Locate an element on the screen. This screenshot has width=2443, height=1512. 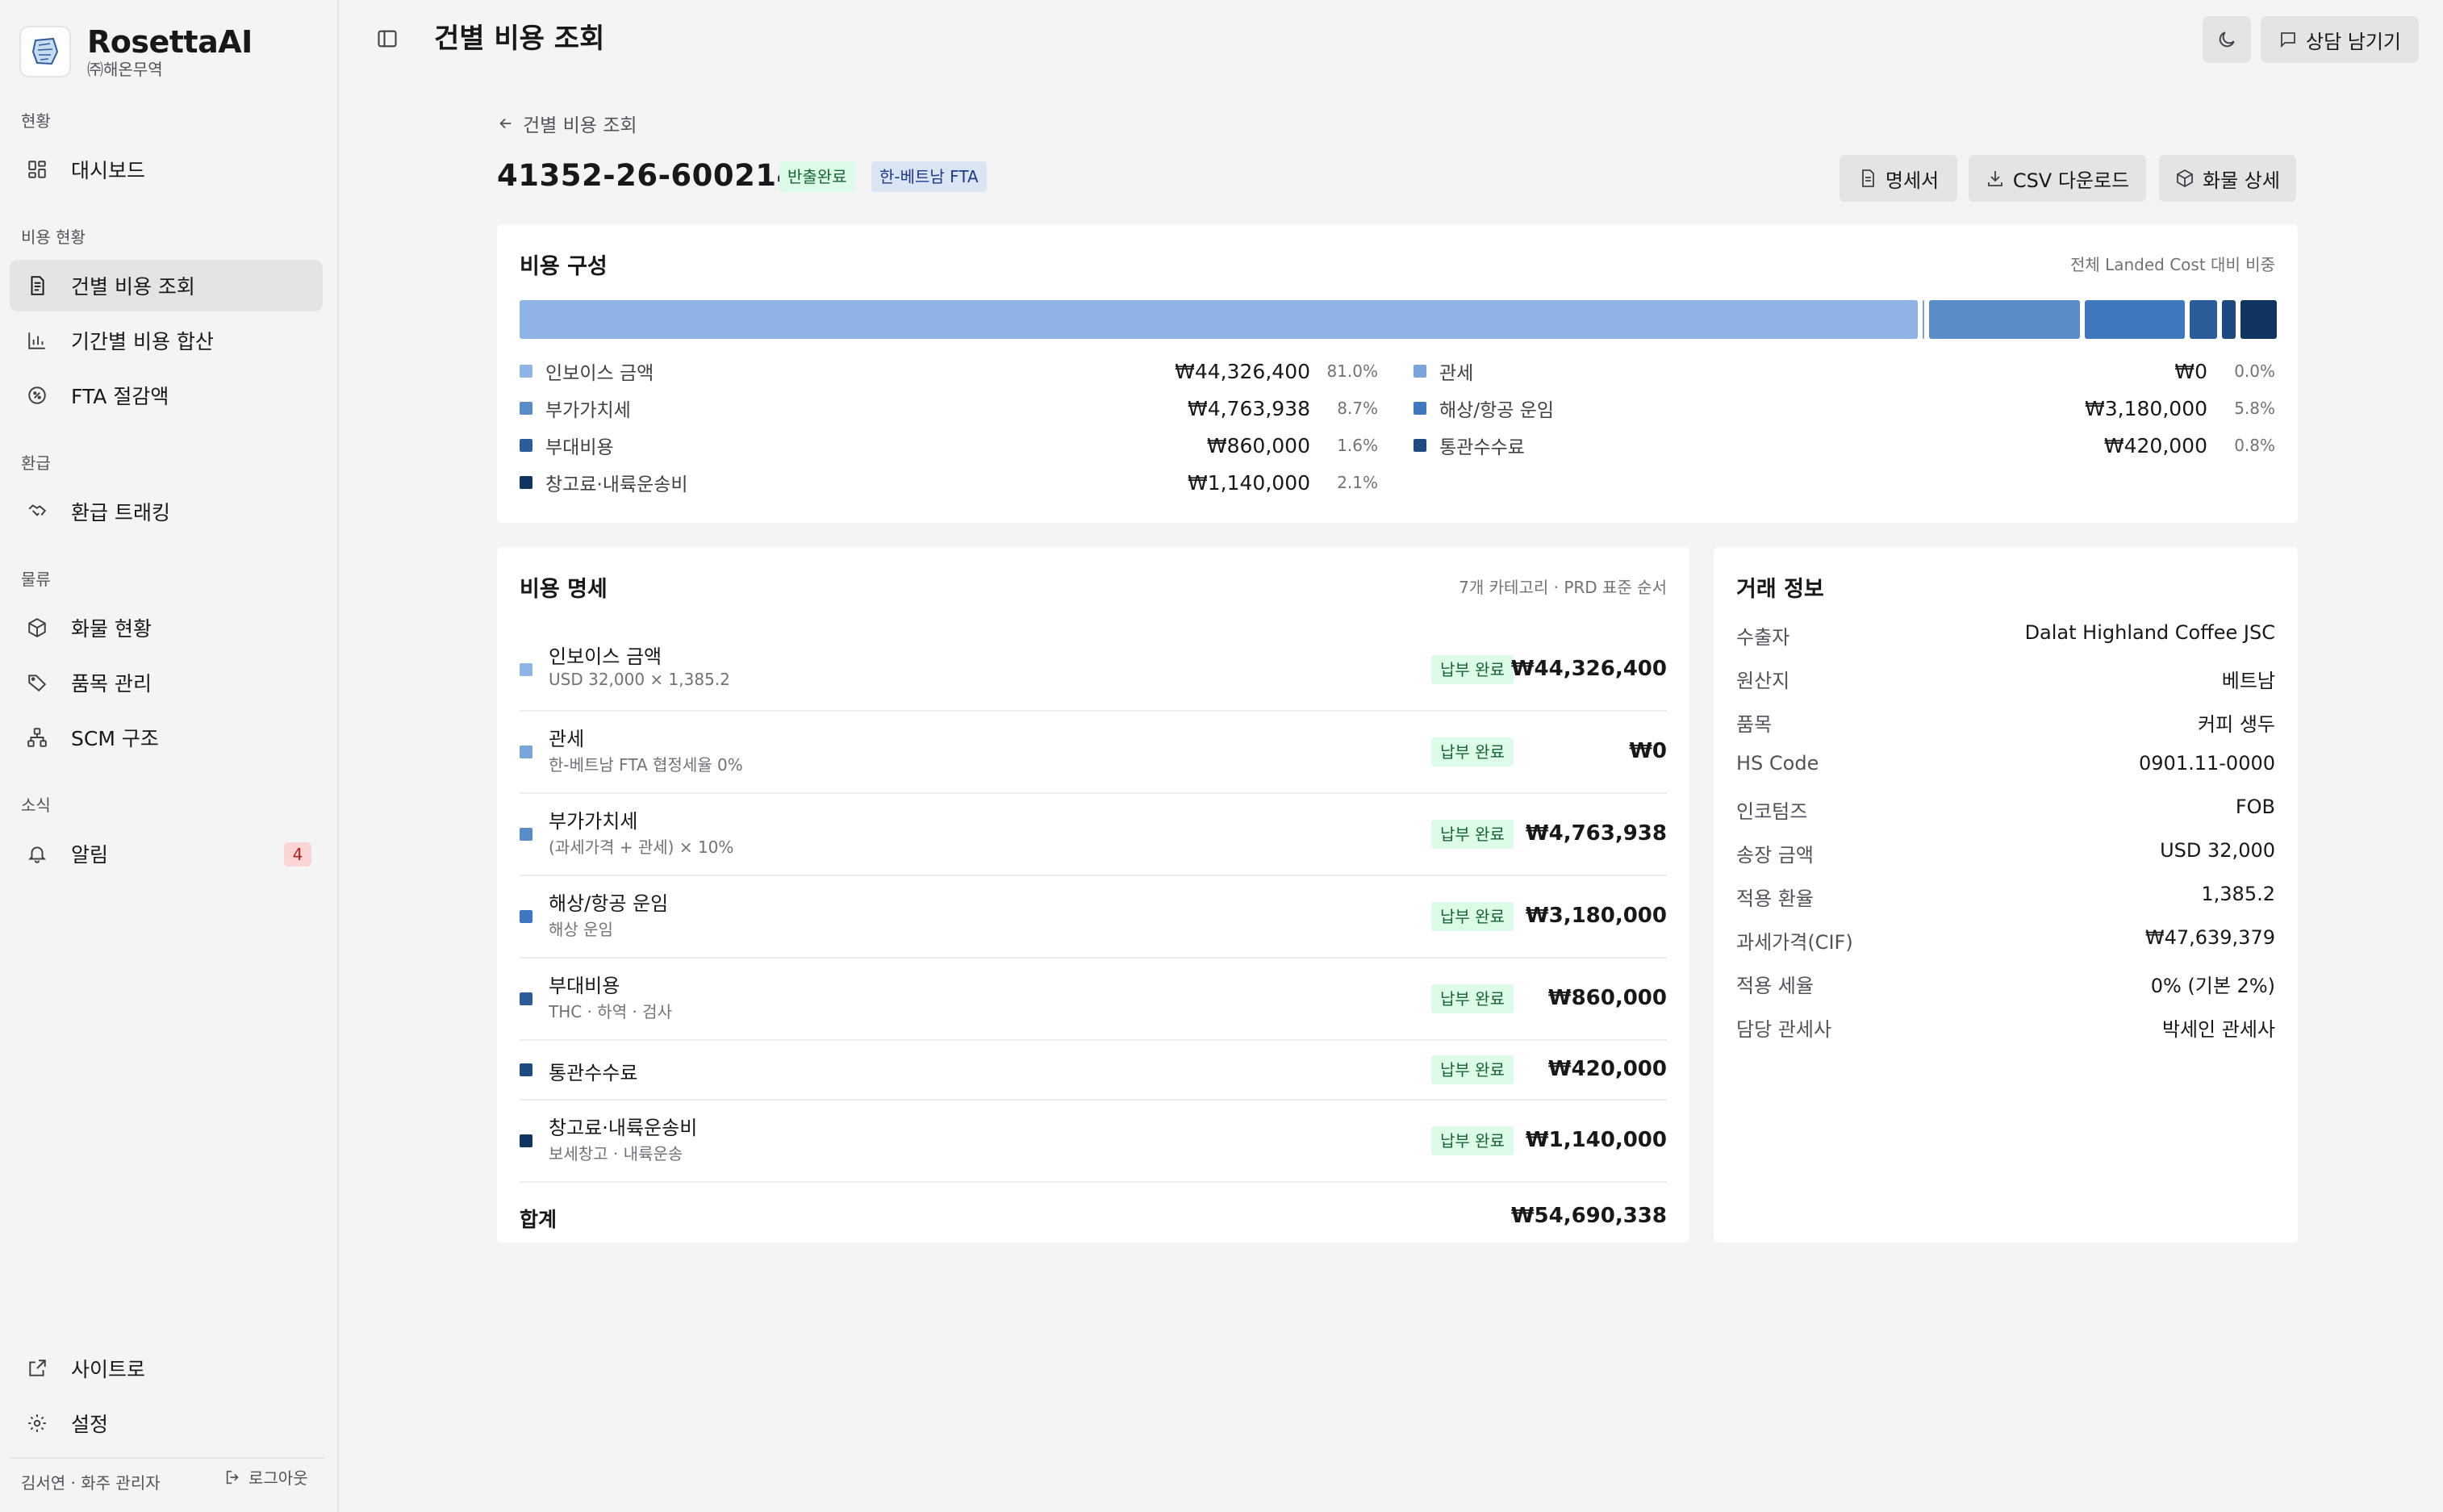
declaration-number: 41352-26-600214 is located at coordinates (647, 175).